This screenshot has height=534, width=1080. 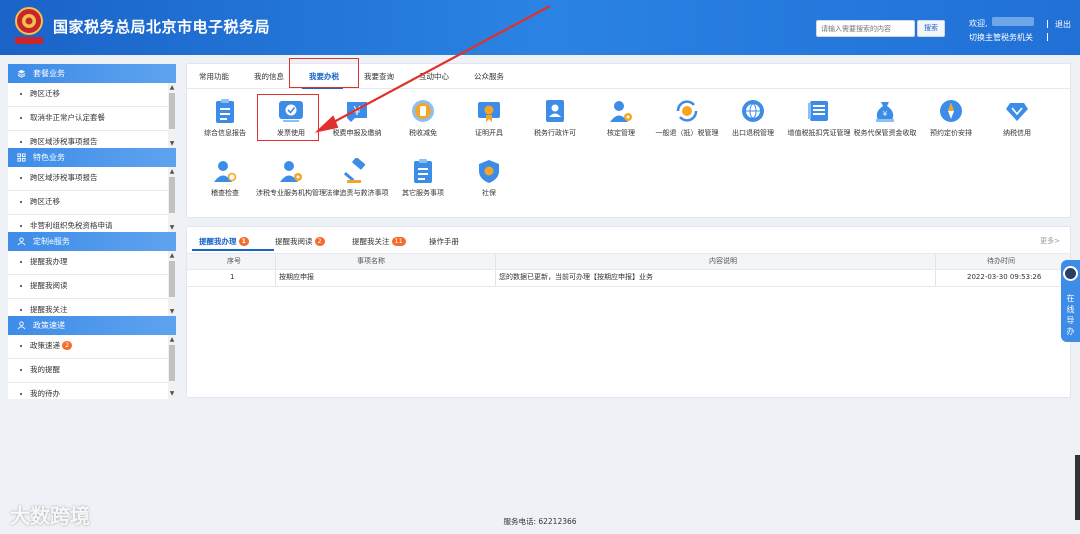 I want to click on function-tax-declaration: ¥ 税费申报及缴纳, so click(x=357, y=118).